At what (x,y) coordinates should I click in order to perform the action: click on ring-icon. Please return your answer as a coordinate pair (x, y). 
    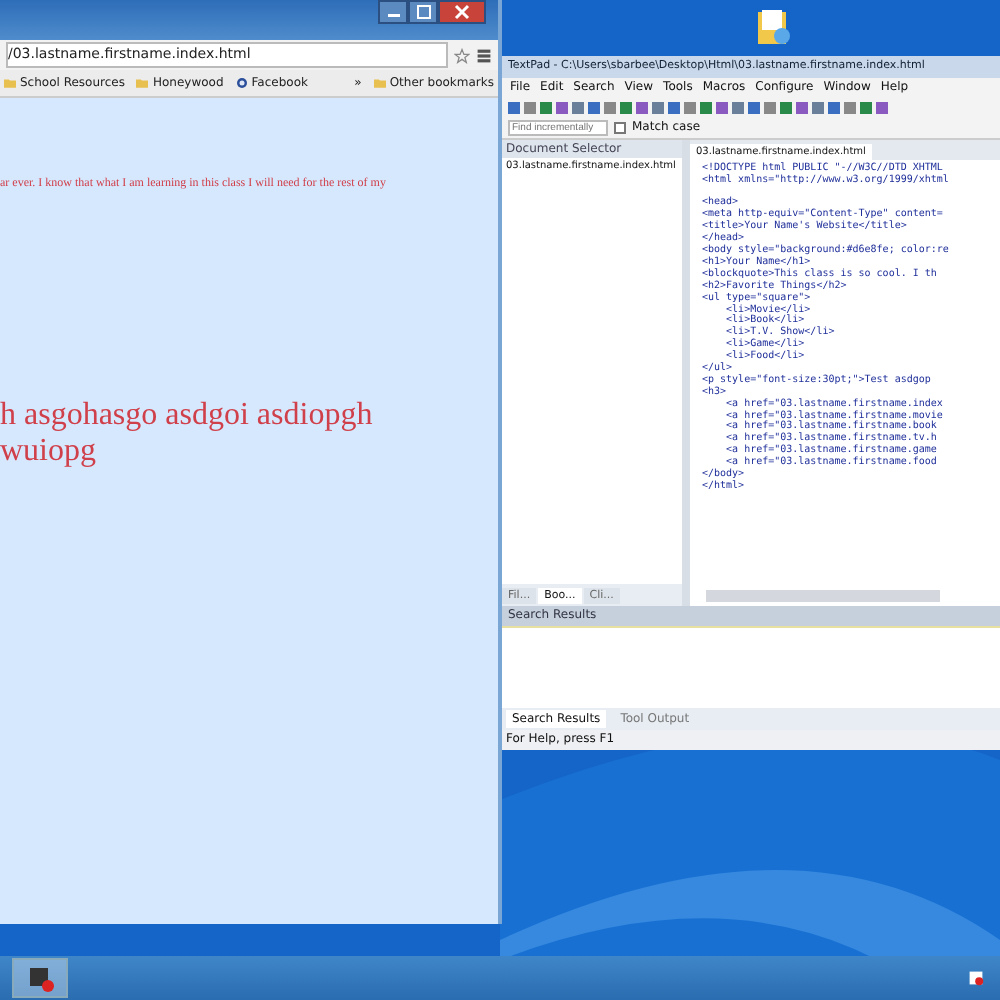
    Looking at the image, I should click on (241, 83).